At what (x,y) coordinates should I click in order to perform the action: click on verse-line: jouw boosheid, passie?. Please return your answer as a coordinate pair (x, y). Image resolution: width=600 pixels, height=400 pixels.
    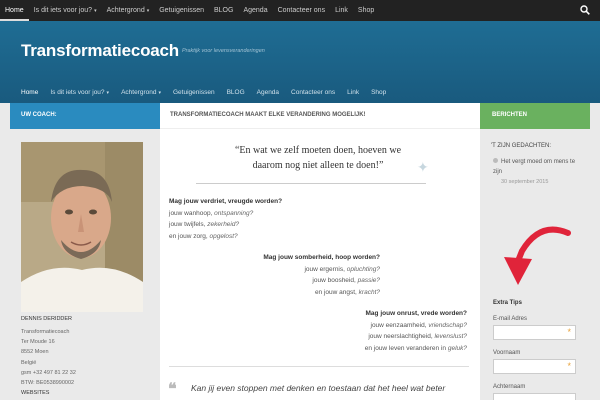
    Looking at the image, I should click on (317, 281).